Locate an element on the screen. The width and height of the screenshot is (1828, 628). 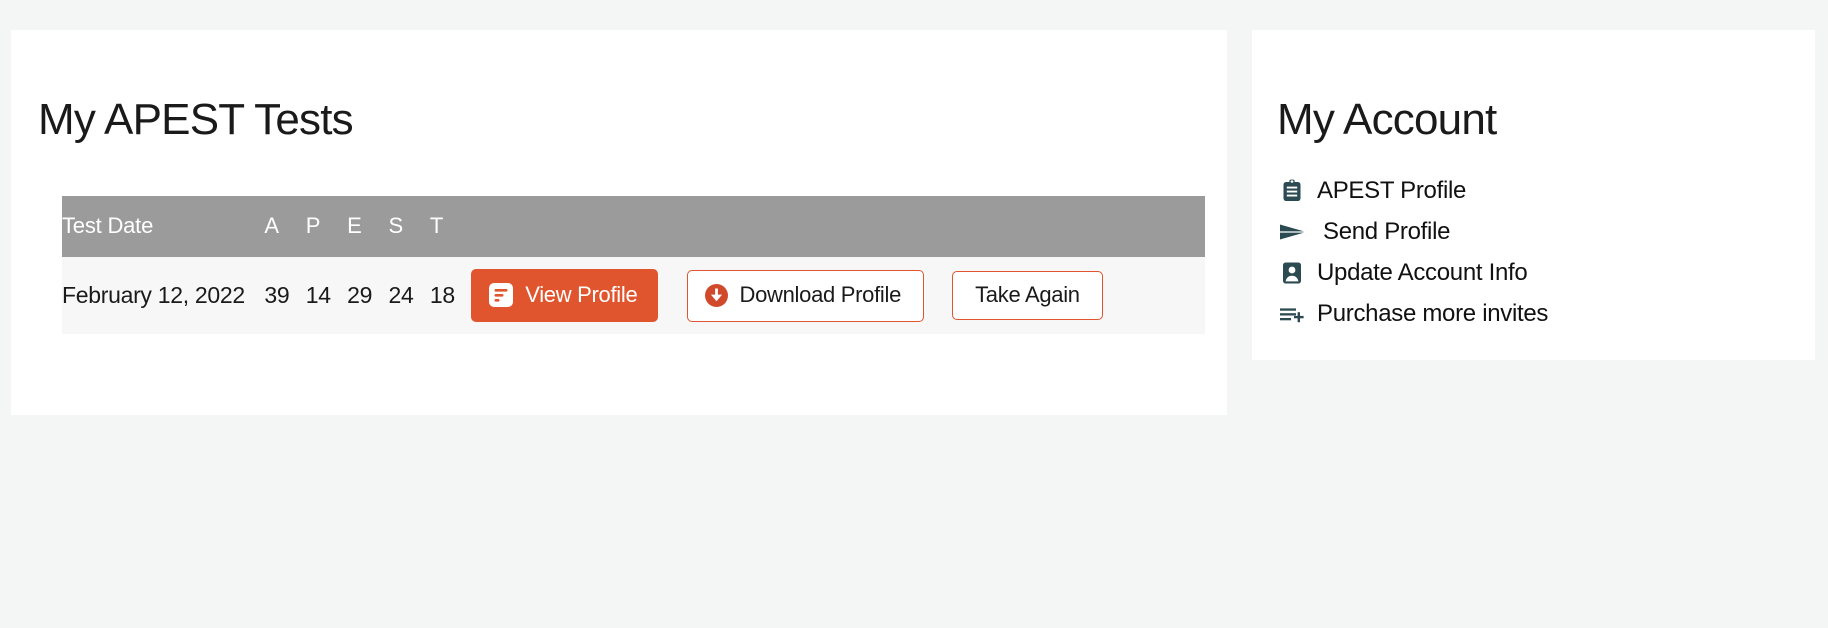
column-header-test-date: Test Date is located at coordinates (108, 225).